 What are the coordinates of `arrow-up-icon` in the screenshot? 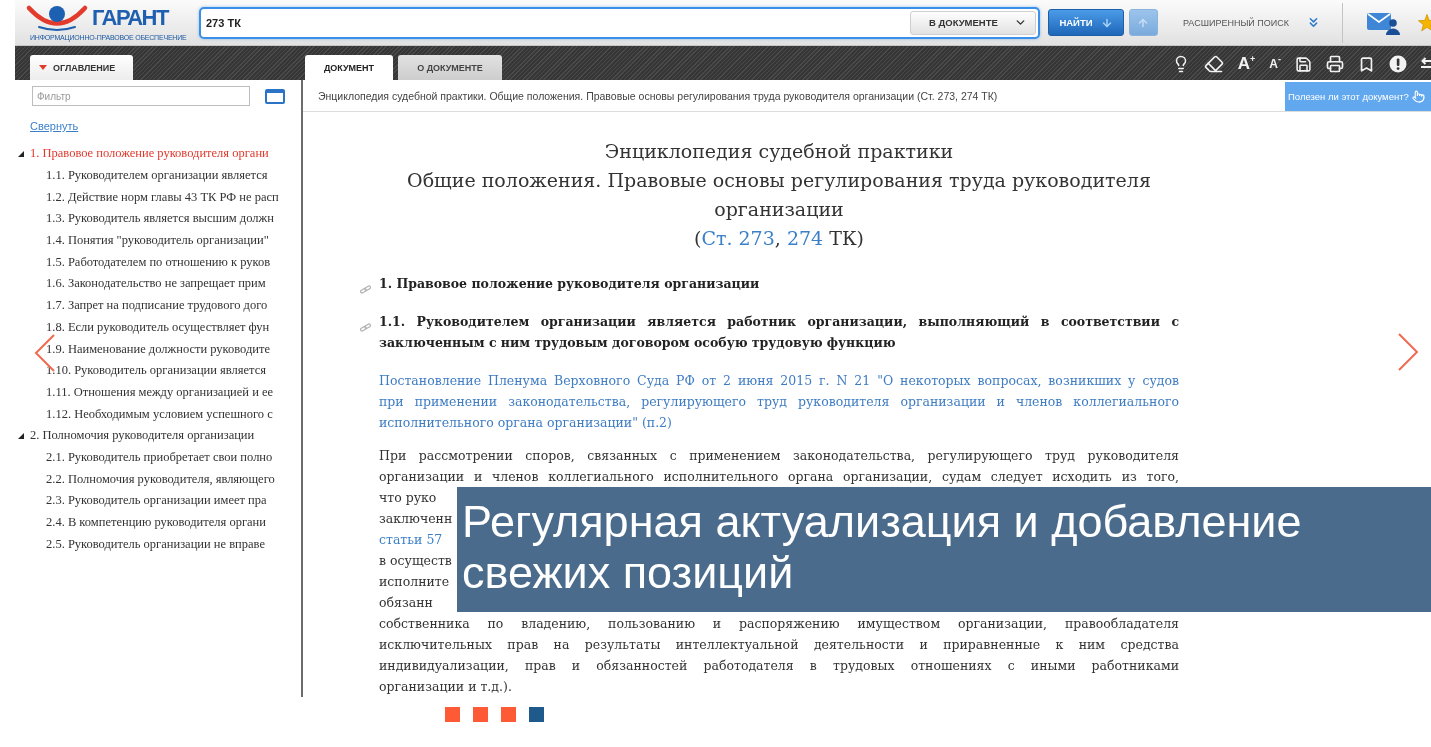 It's located at (1143, 22).